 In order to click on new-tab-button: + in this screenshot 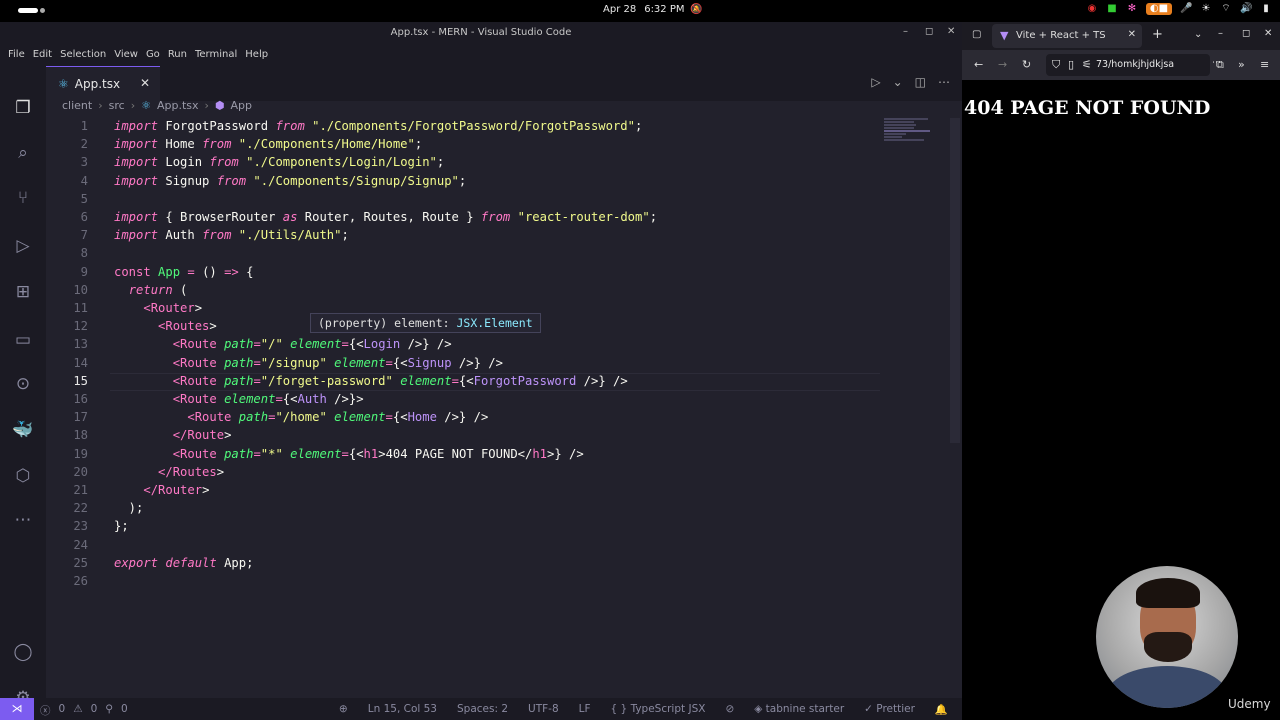, I will do `click(1157, 34)`.